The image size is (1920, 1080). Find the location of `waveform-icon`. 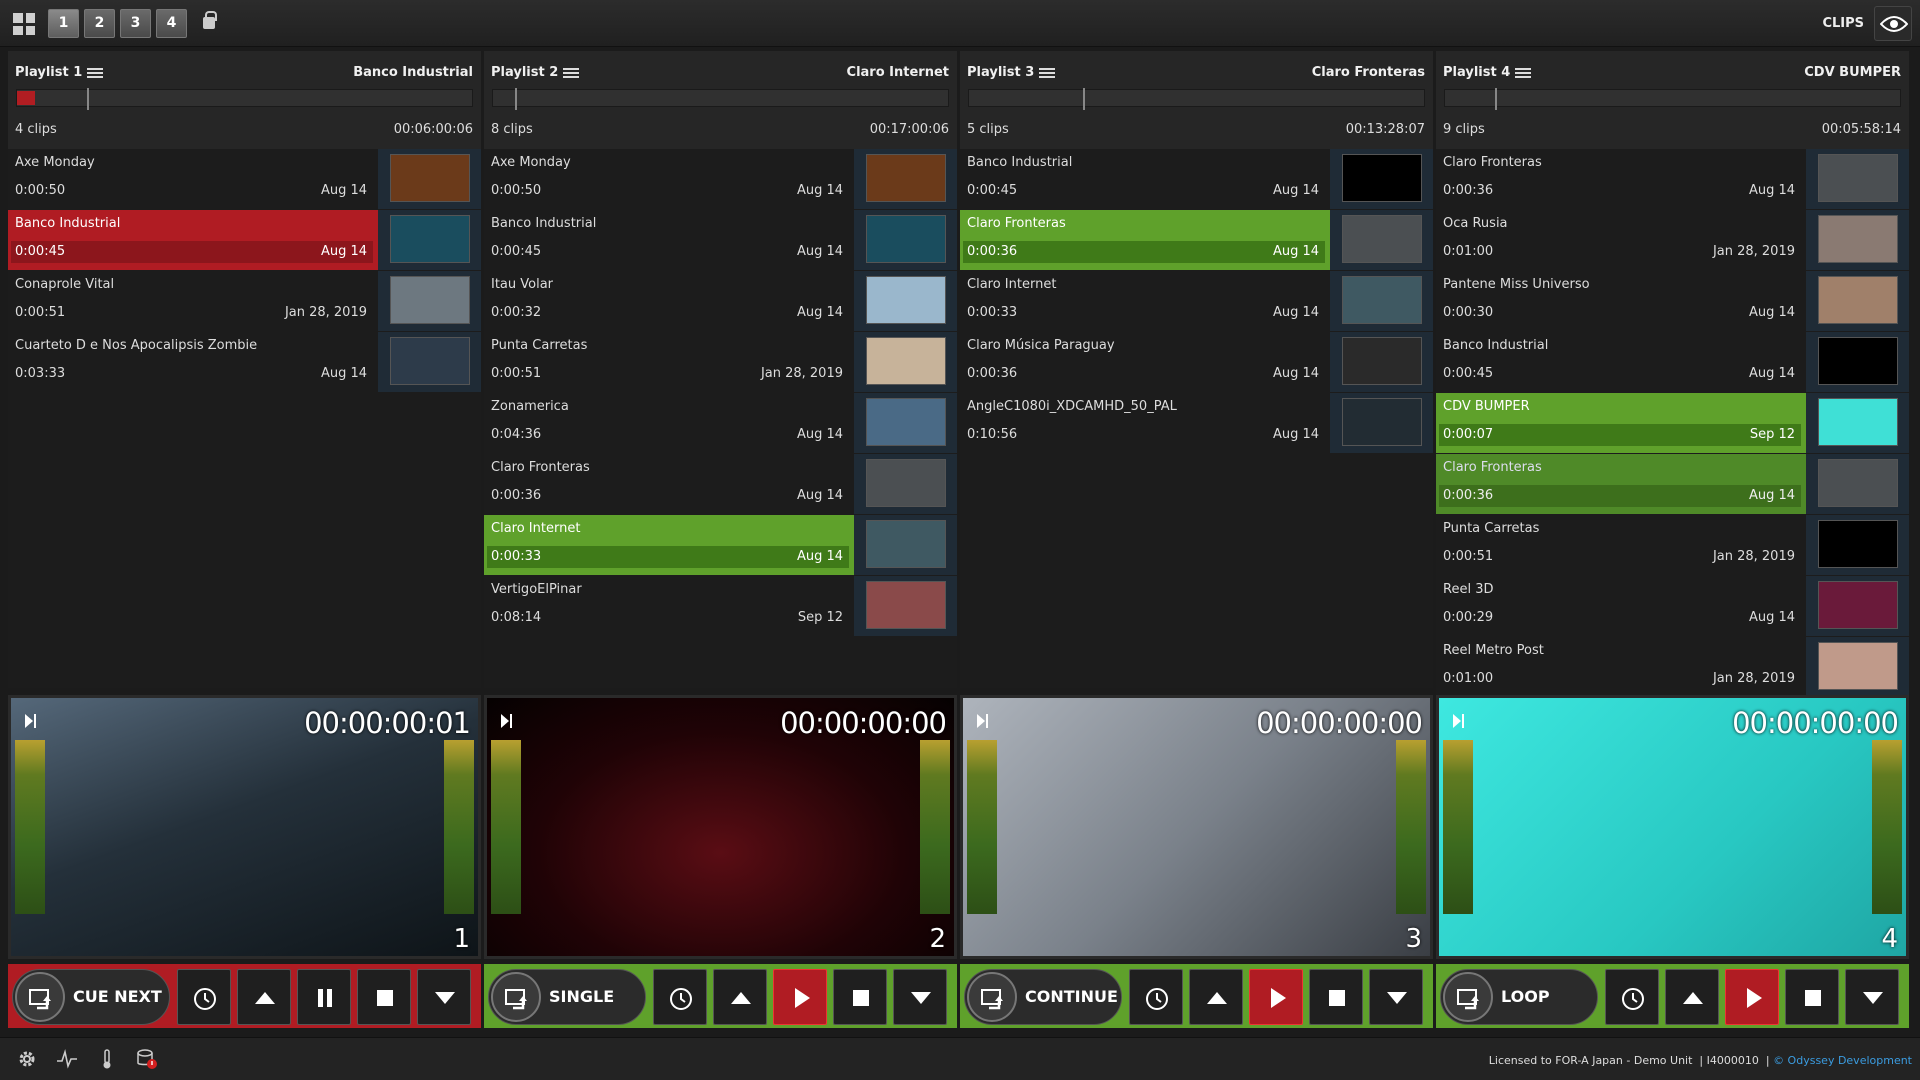

waveform-icon is located at coordinates (67, 1059).